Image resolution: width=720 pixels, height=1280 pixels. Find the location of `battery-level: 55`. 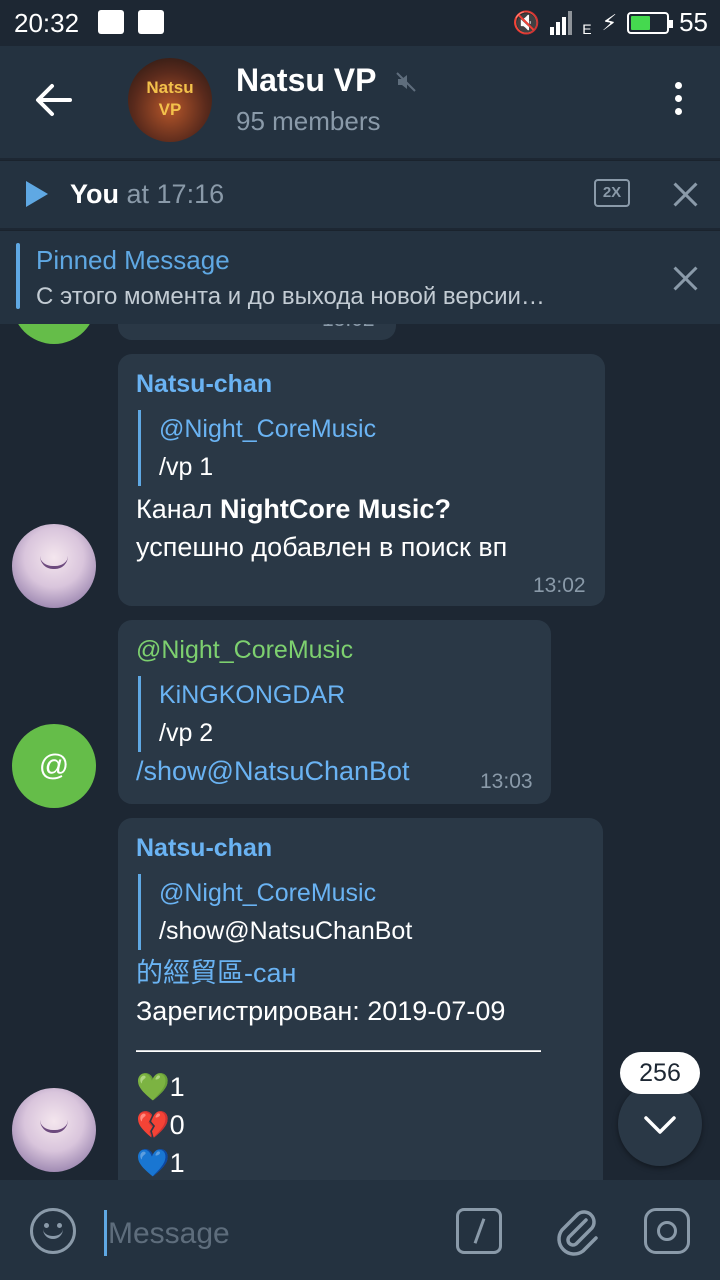

battery-level: 55 is located at coordinates (693, 22).